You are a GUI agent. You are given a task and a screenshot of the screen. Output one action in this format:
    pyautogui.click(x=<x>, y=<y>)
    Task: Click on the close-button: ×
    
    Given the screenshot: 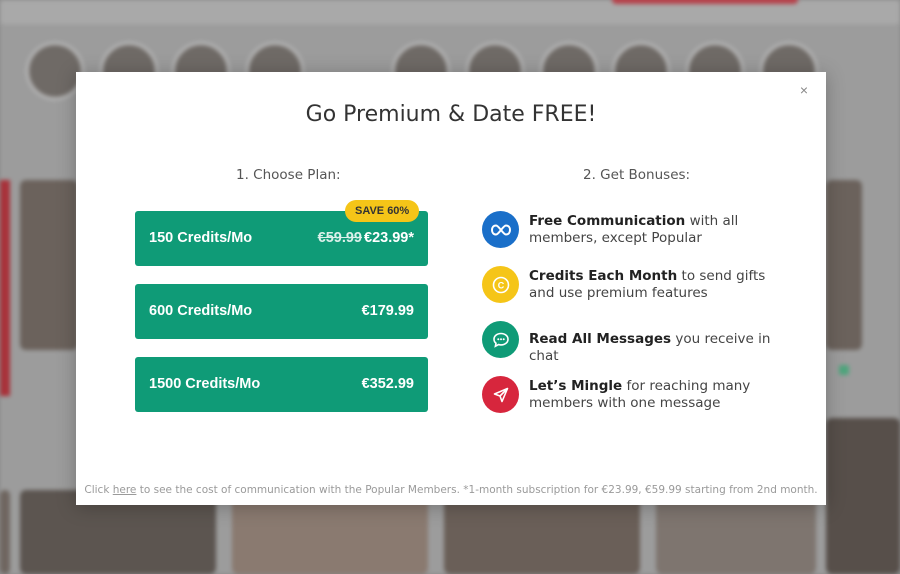 What is the action you would take?
    pyautogui.click(x=804, y=90)
    